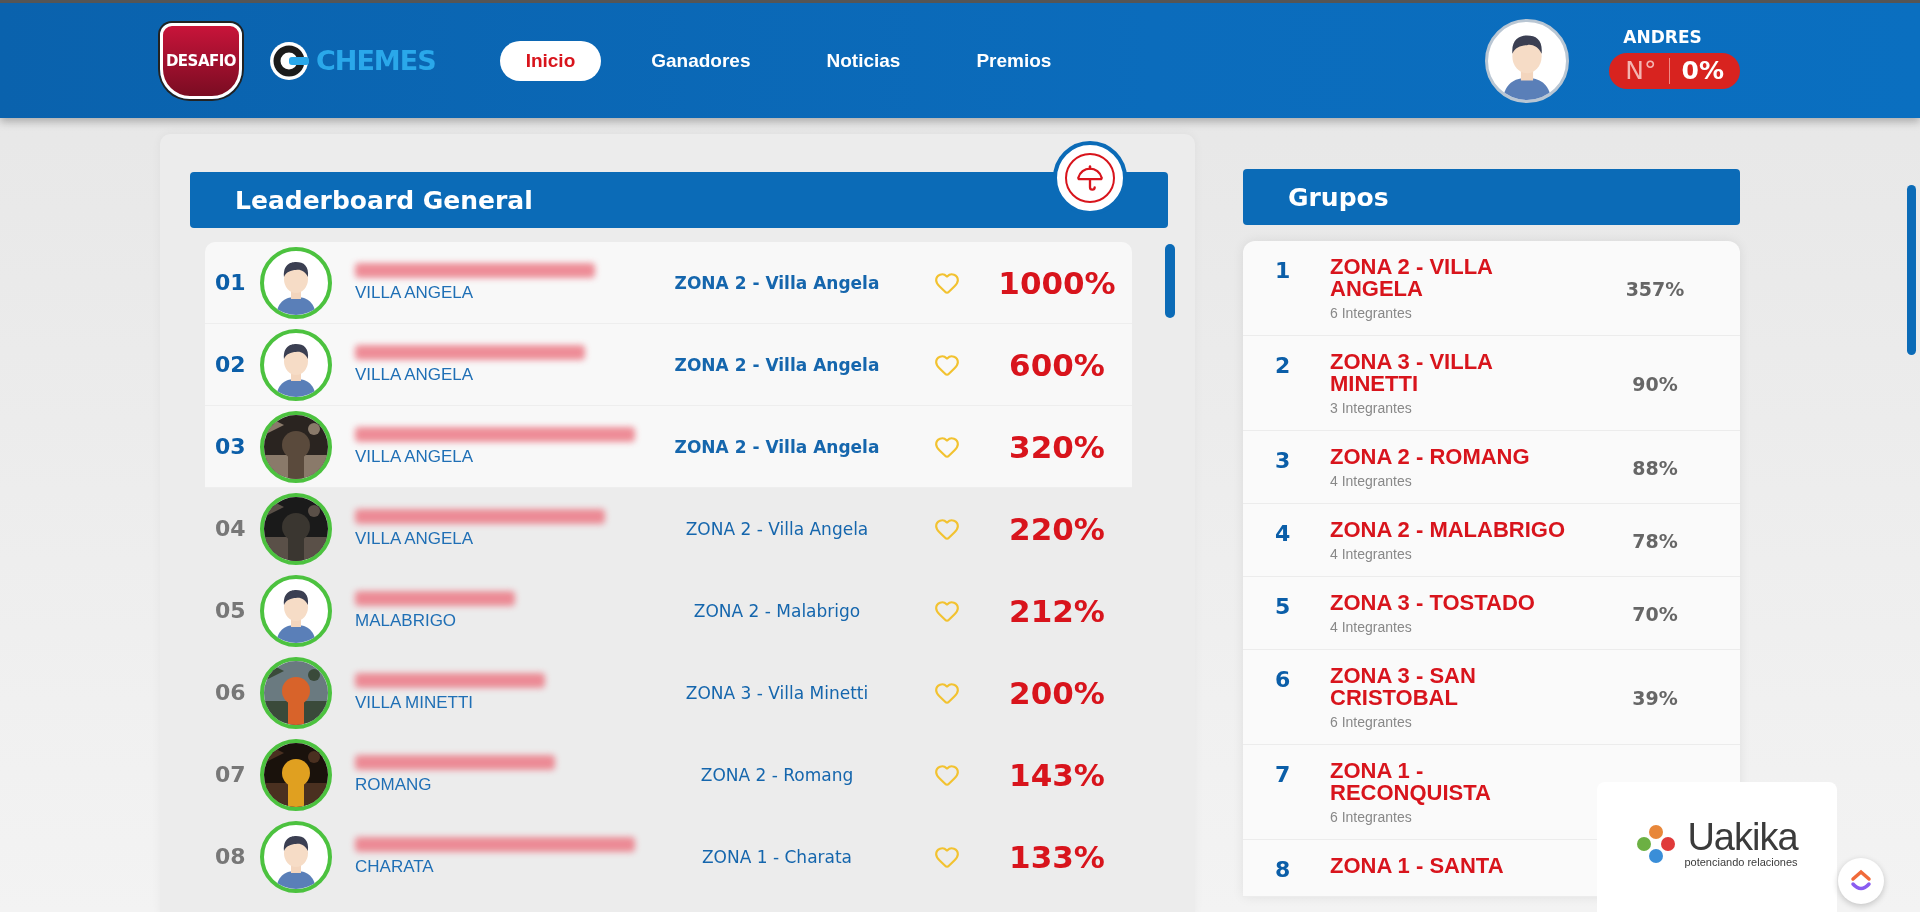  I want to click on group-percent: 90%, so click(1655, 383).